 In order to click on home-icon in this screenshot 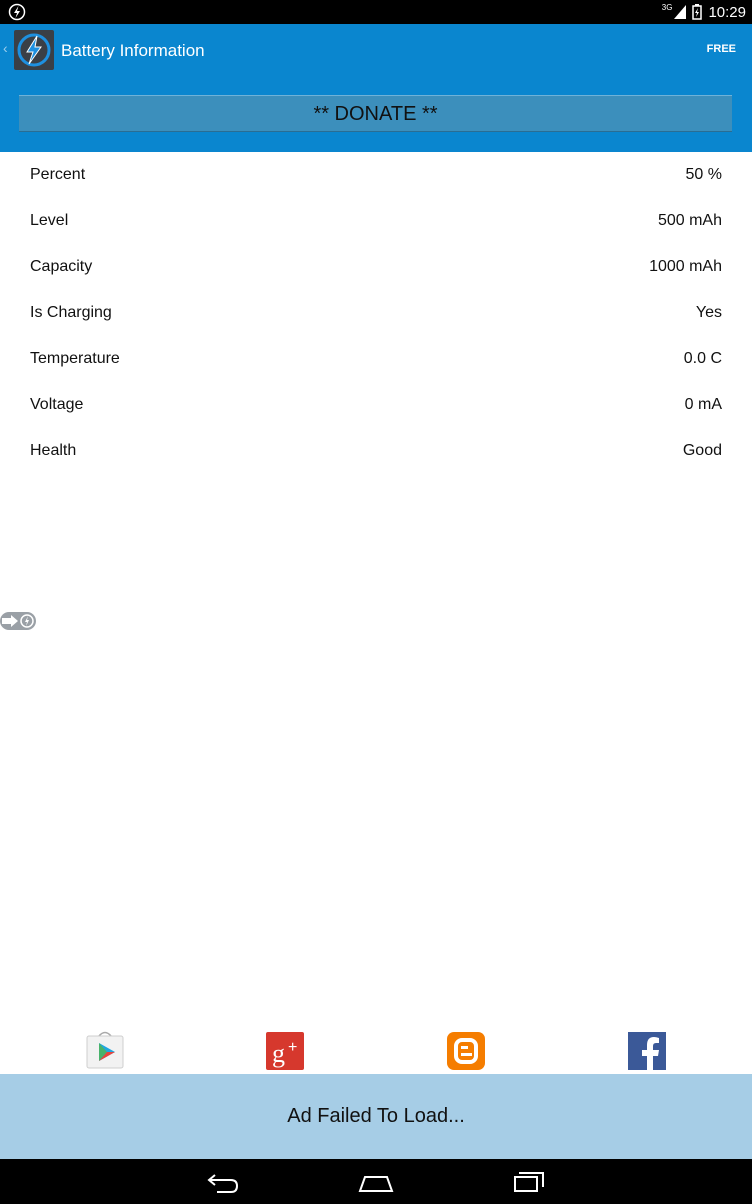, I will do `click(376, 1182)`.